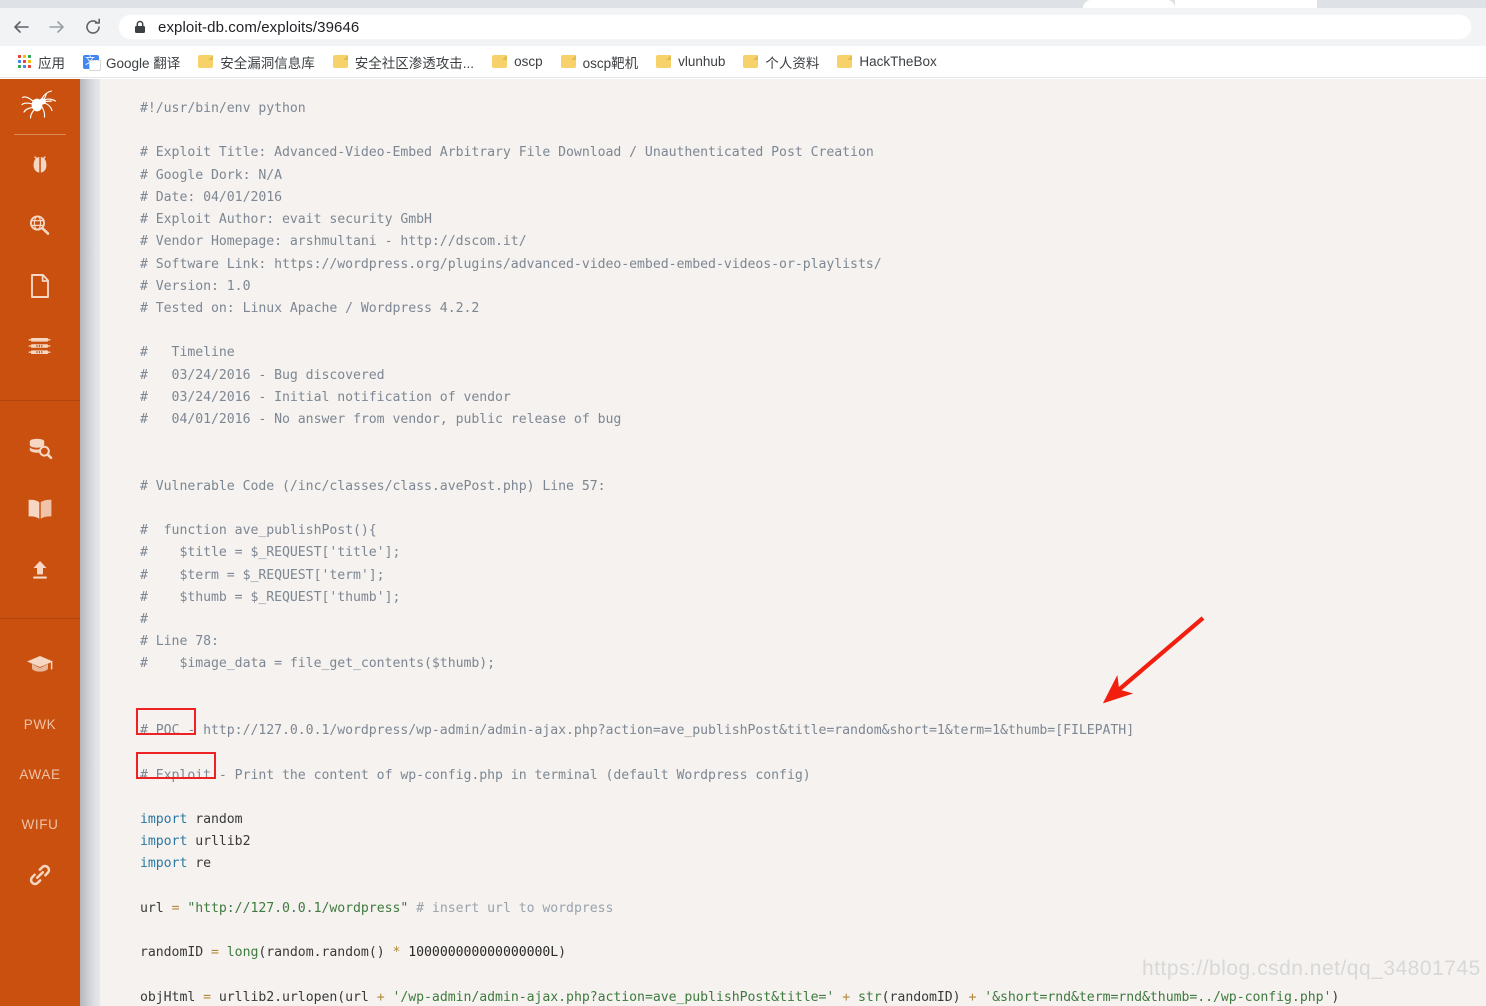 The height and width of the screenshot is (1006, 1486). I want to click on sidebar-separator, so click(40, 400).